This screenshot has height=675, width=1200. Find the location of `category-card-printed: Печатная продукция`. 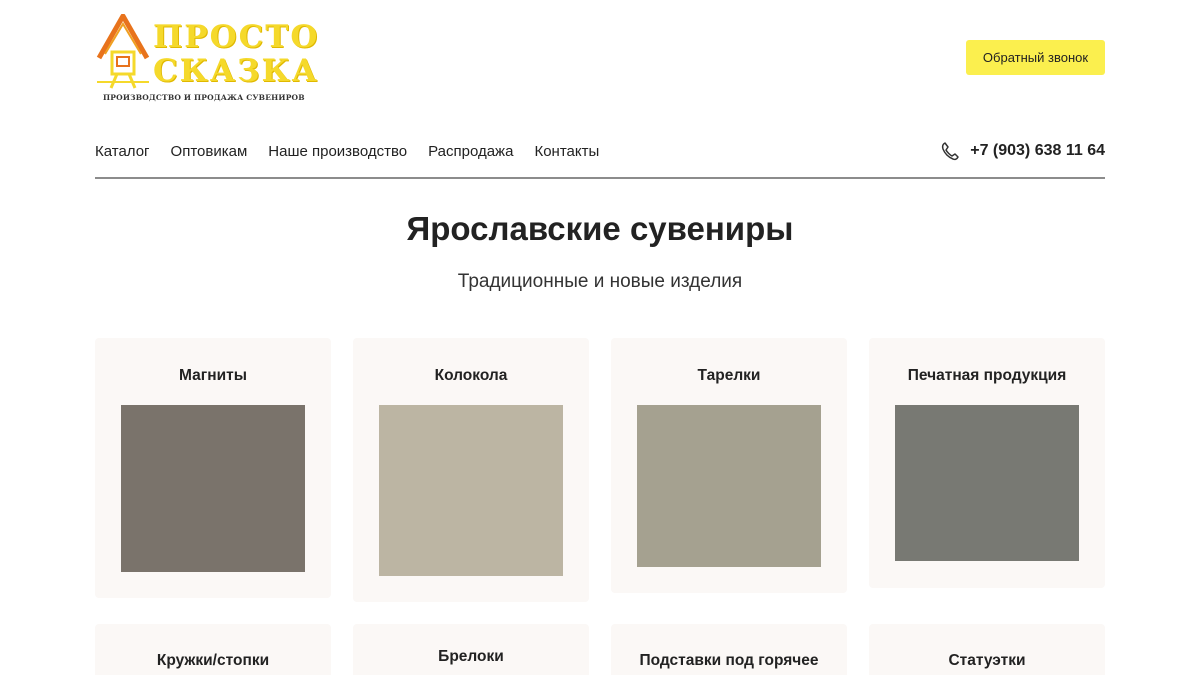

category-card-printed: Печатная продукция is located at coordinates (987, 463).